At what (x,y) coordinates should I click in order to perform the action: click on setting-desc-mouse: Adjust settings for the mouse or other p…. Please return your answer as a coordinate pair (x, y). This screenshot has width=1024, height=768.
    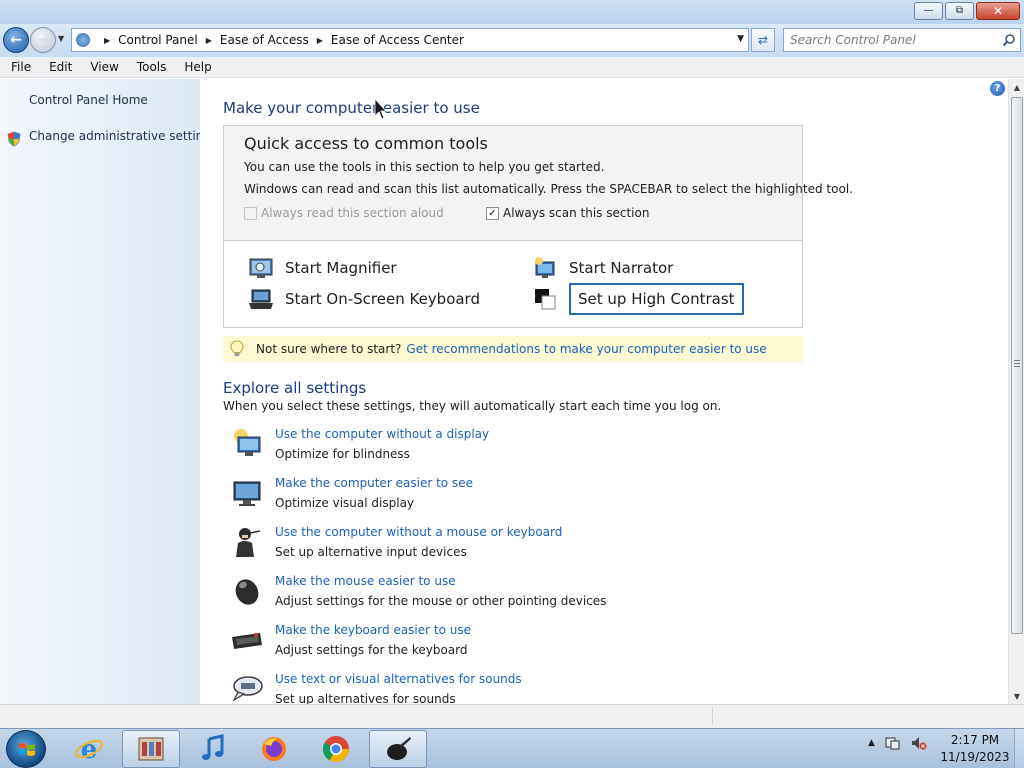
    Looking at the image, I should click on (441, 601).